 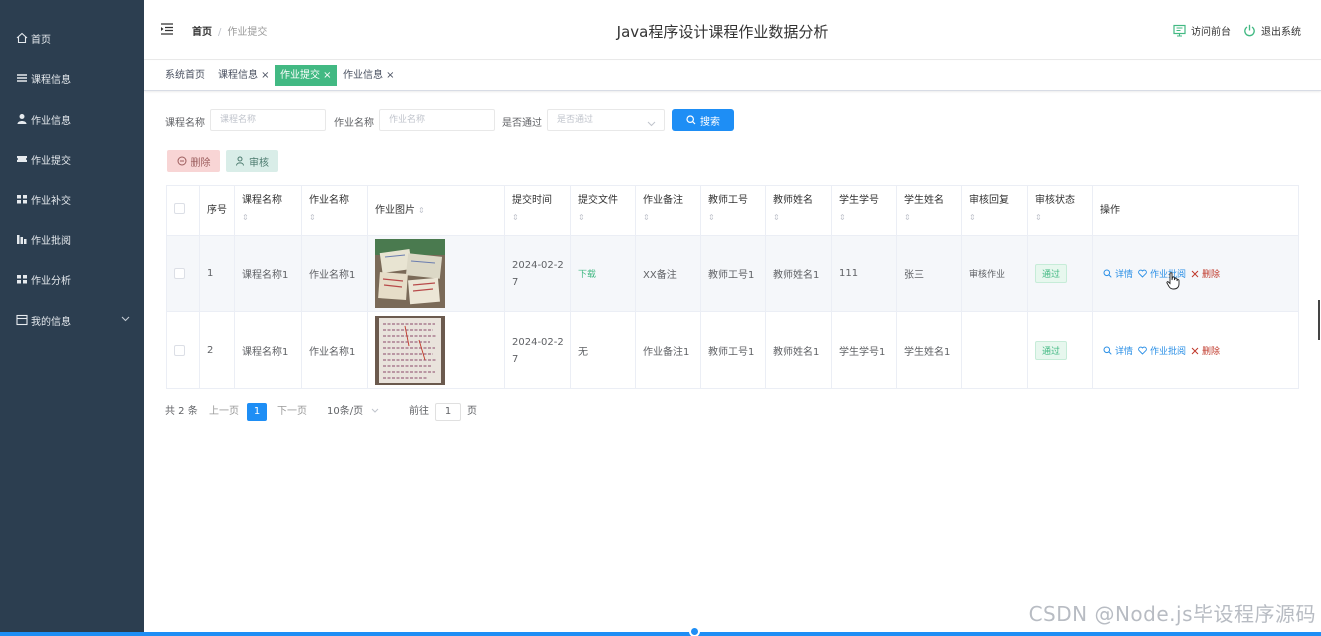 I want to click on homework-name-label: 作业名称, so click(x=354, y=123).